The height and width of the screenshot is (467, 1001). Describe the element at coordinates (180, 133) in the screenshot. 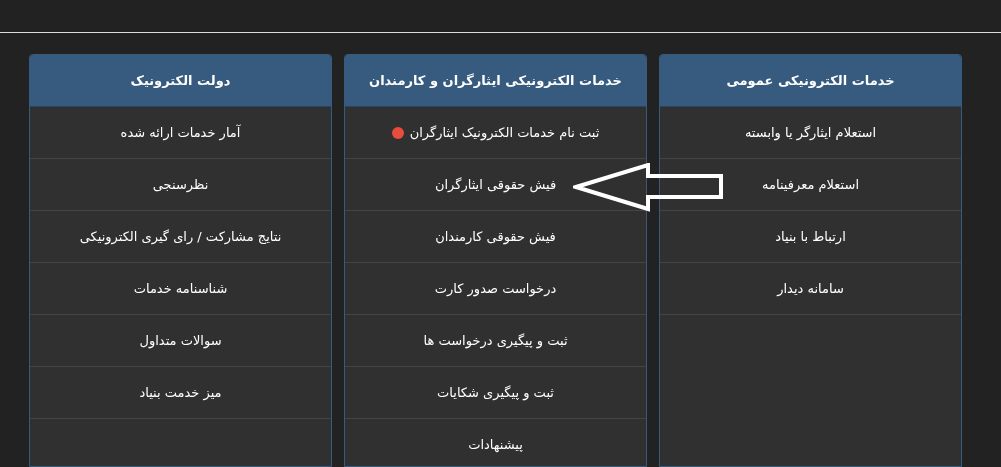

I see `service-link: آمار خدمات ارائه شده` at that location.